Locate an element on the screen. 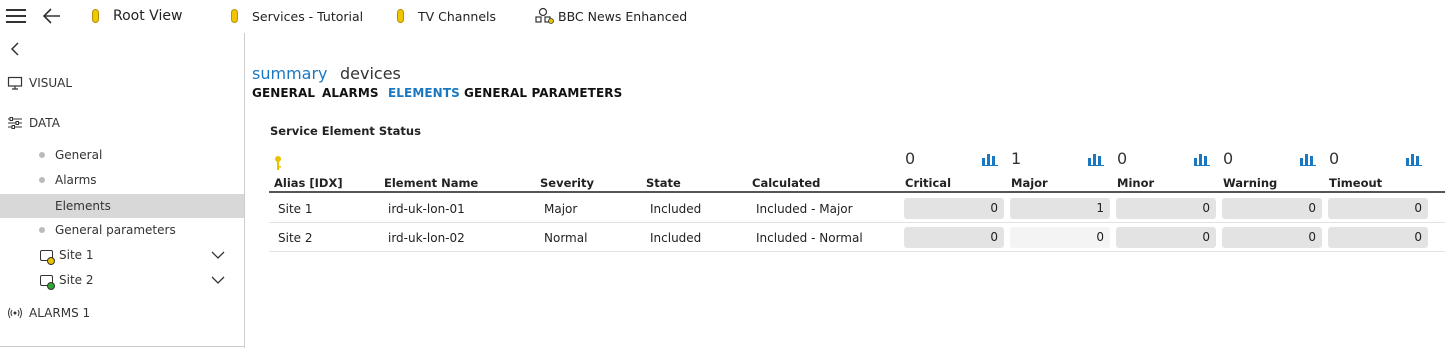 This screenshot has height=348, width=1445. tab-devices: devices is located at coordinates (370, 73).